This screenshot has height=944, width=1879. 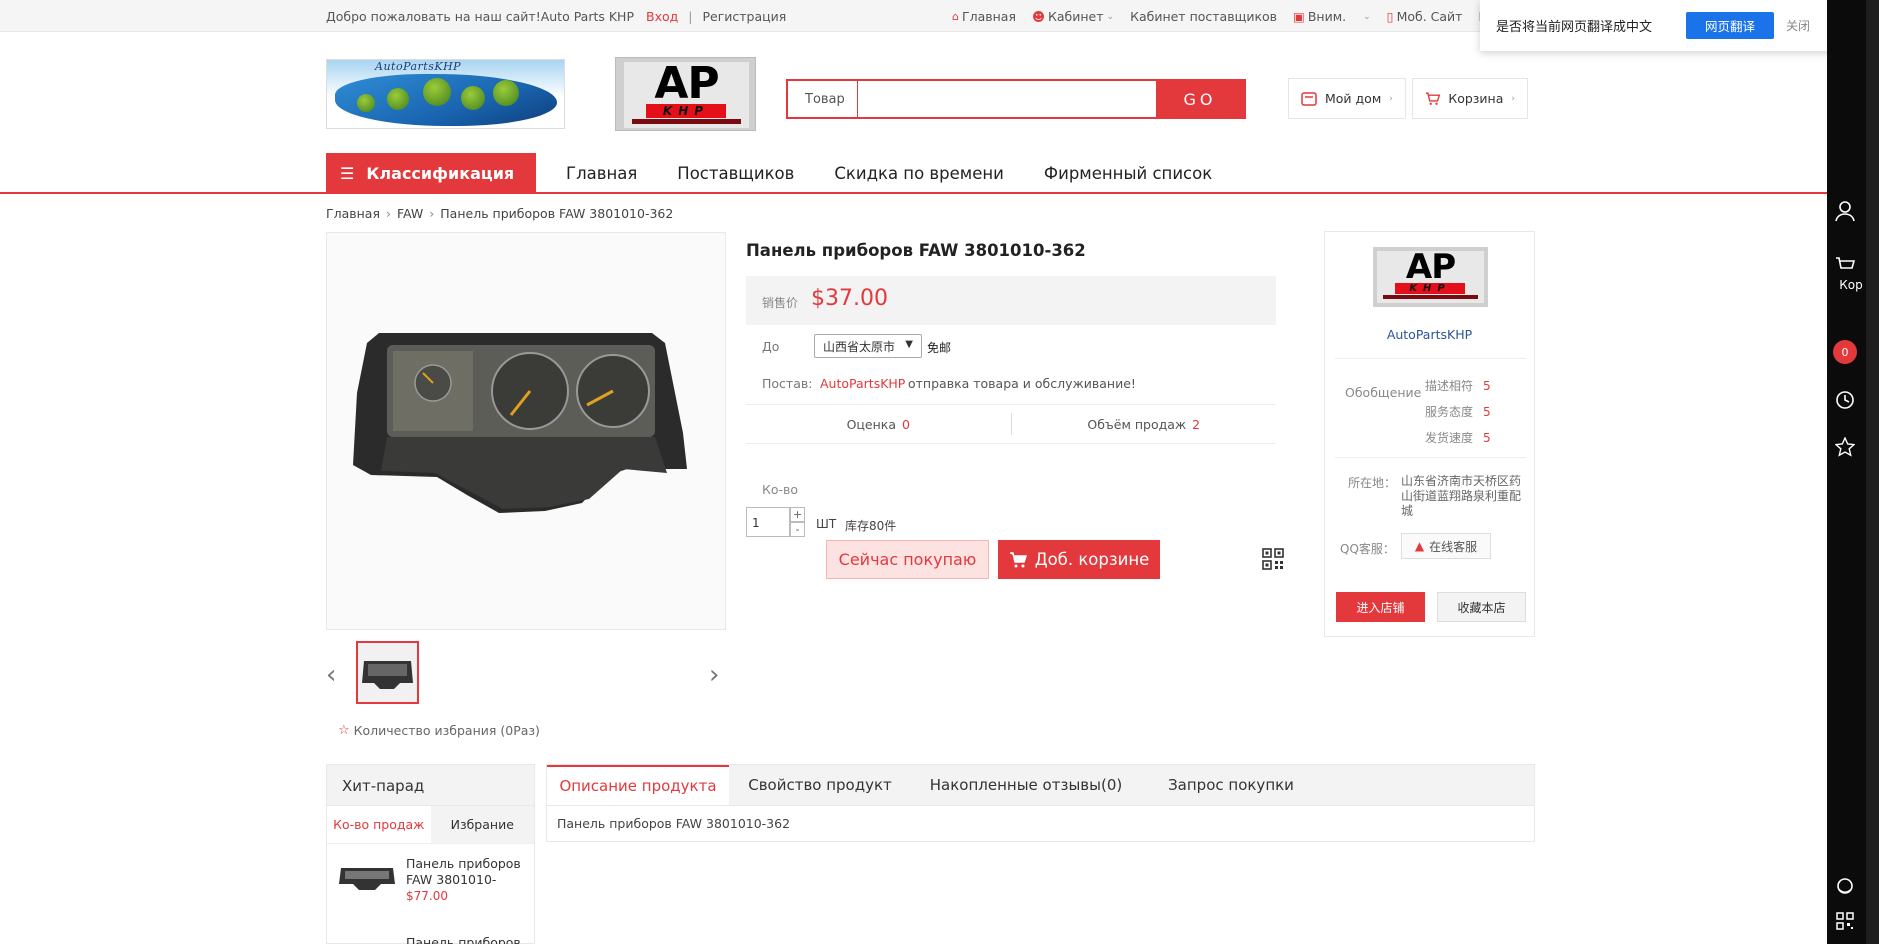 I want to click on login-link: Вход, so click(x=662, y=16).